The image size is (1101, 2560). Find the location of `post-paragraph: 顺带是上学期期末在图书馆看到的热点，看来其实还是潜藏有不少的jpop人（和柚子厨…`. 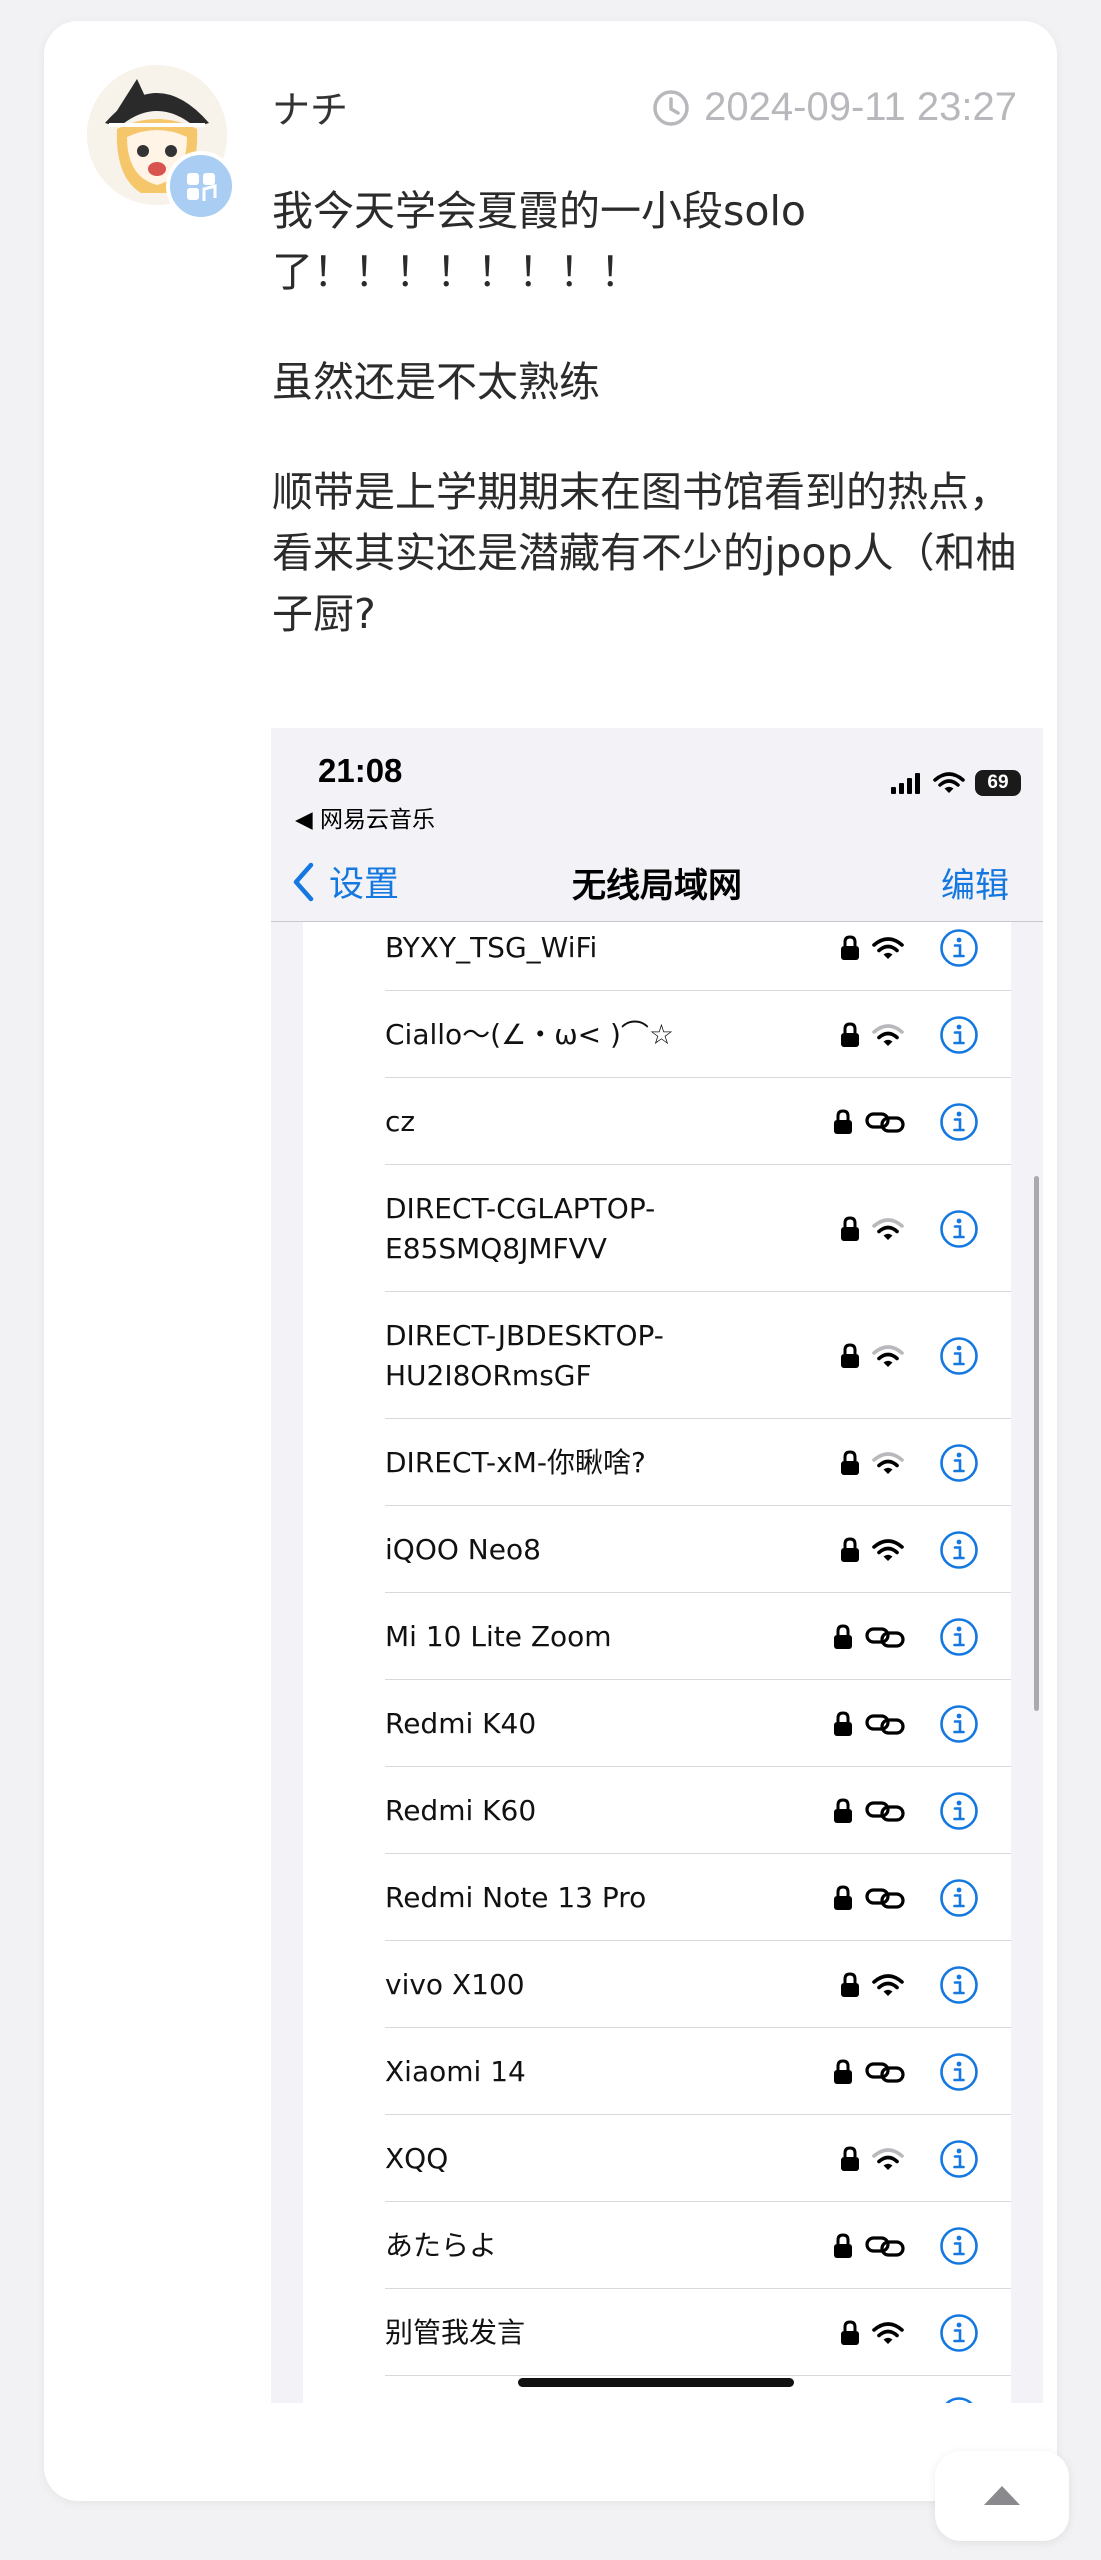

post-paragraph: 顺带是上学期期末在图书馆看到的热点，看来其实还是潜藏有不少的jpop人（和柚子厨… is located at coordinates (644, 553).